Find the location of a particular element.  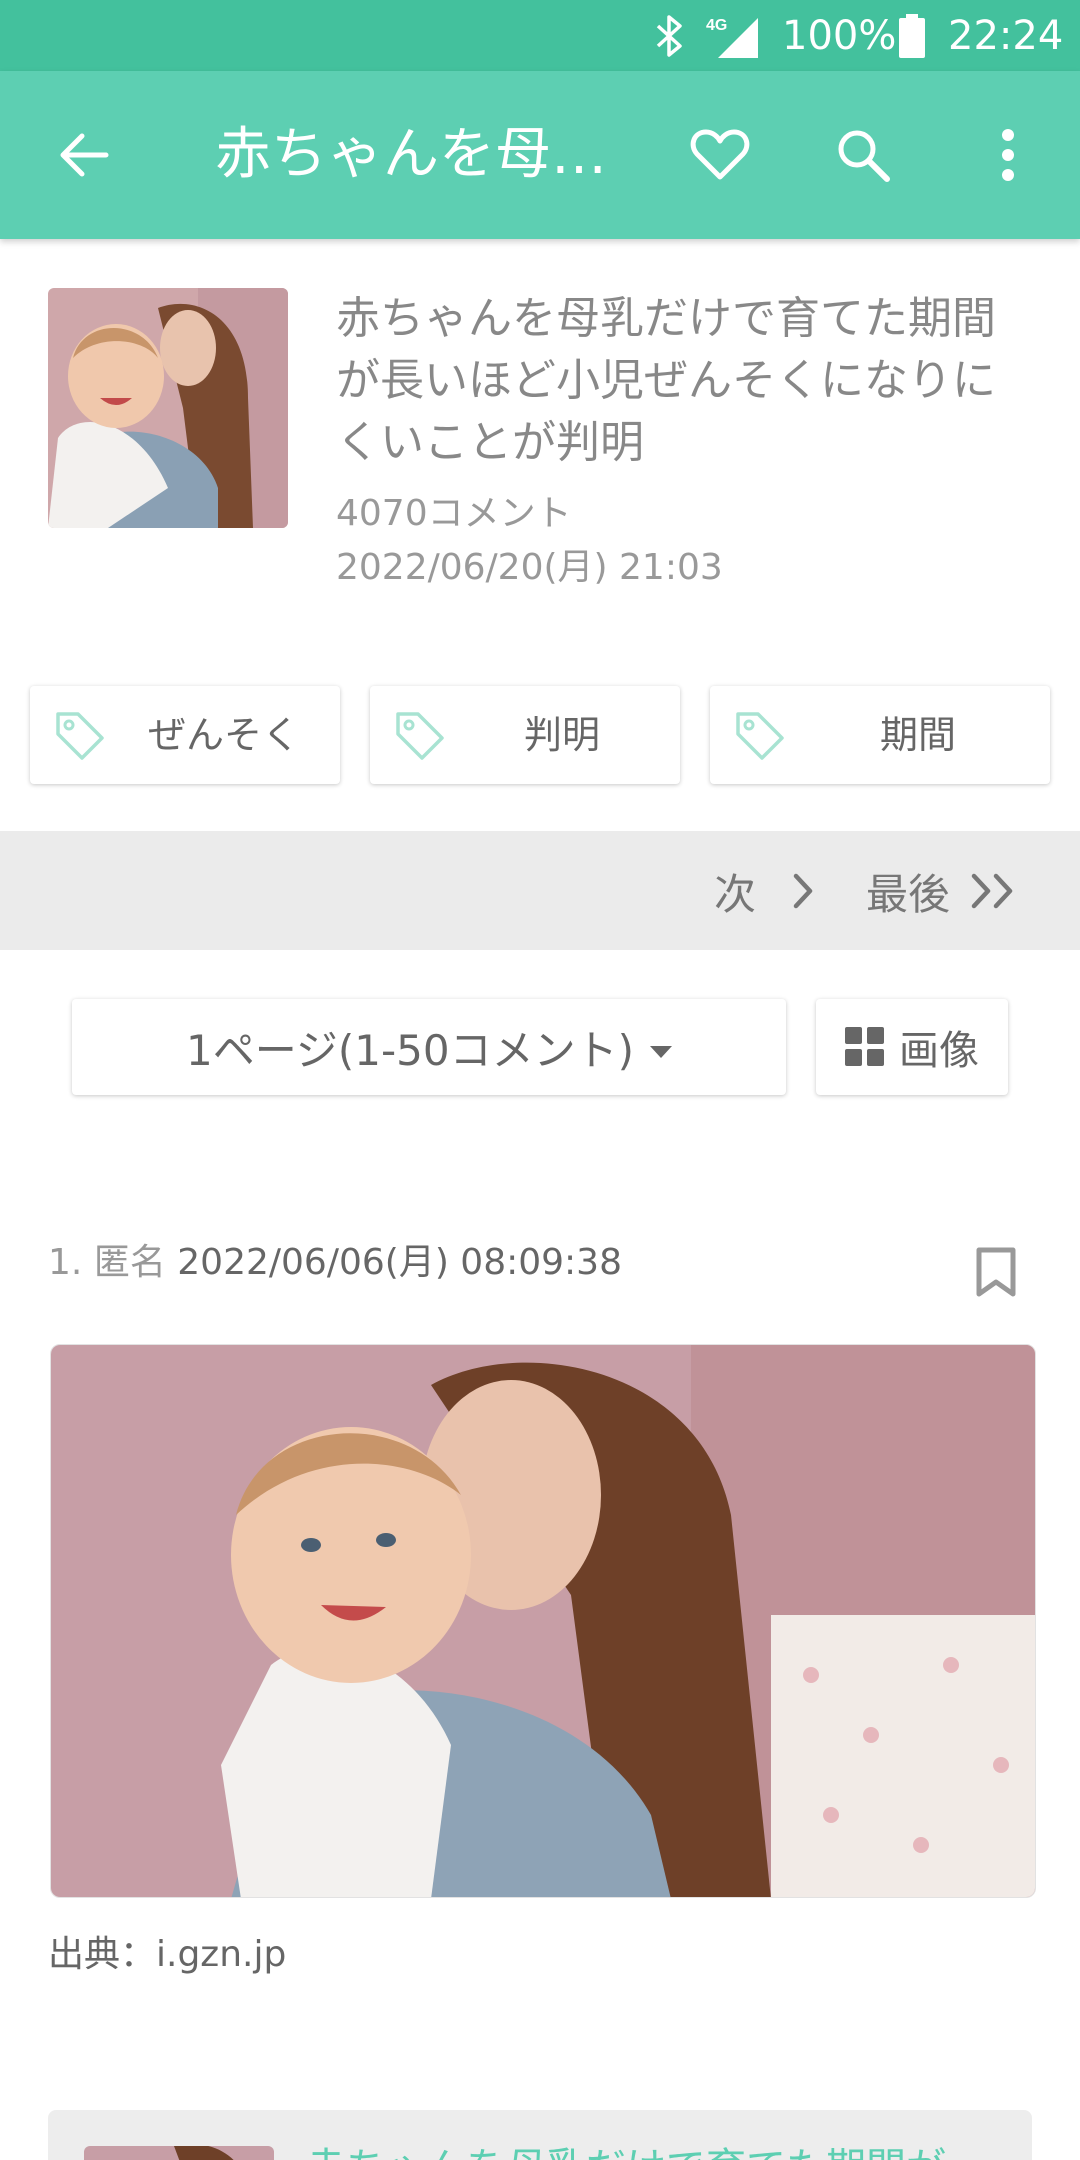

pagination-bar: 次 最後 is located at coordinates (540, 890).